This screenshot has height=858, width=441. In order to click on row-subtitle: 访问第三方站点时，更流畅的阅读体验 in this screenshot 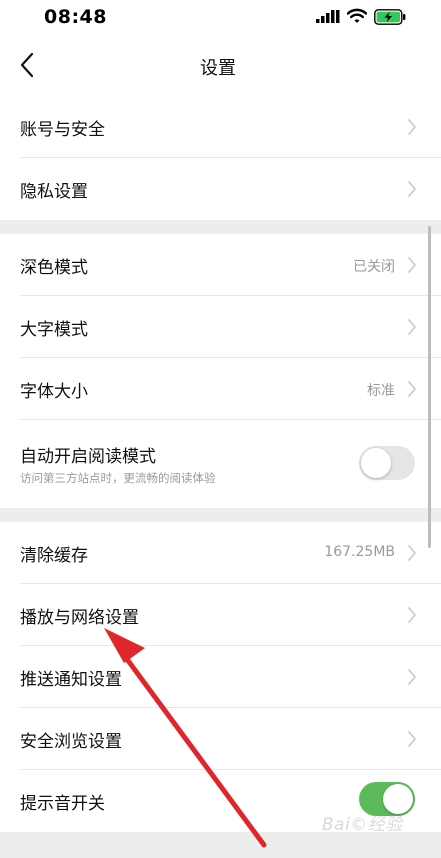, I will do `click(118, 478)`.